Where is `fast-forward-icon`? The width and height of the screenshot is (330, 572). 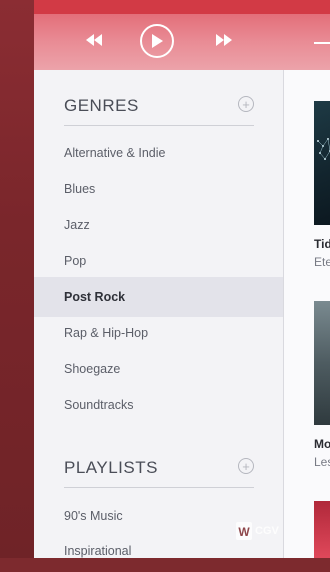 fast-forward-icon is located at coordinates (224, 40).